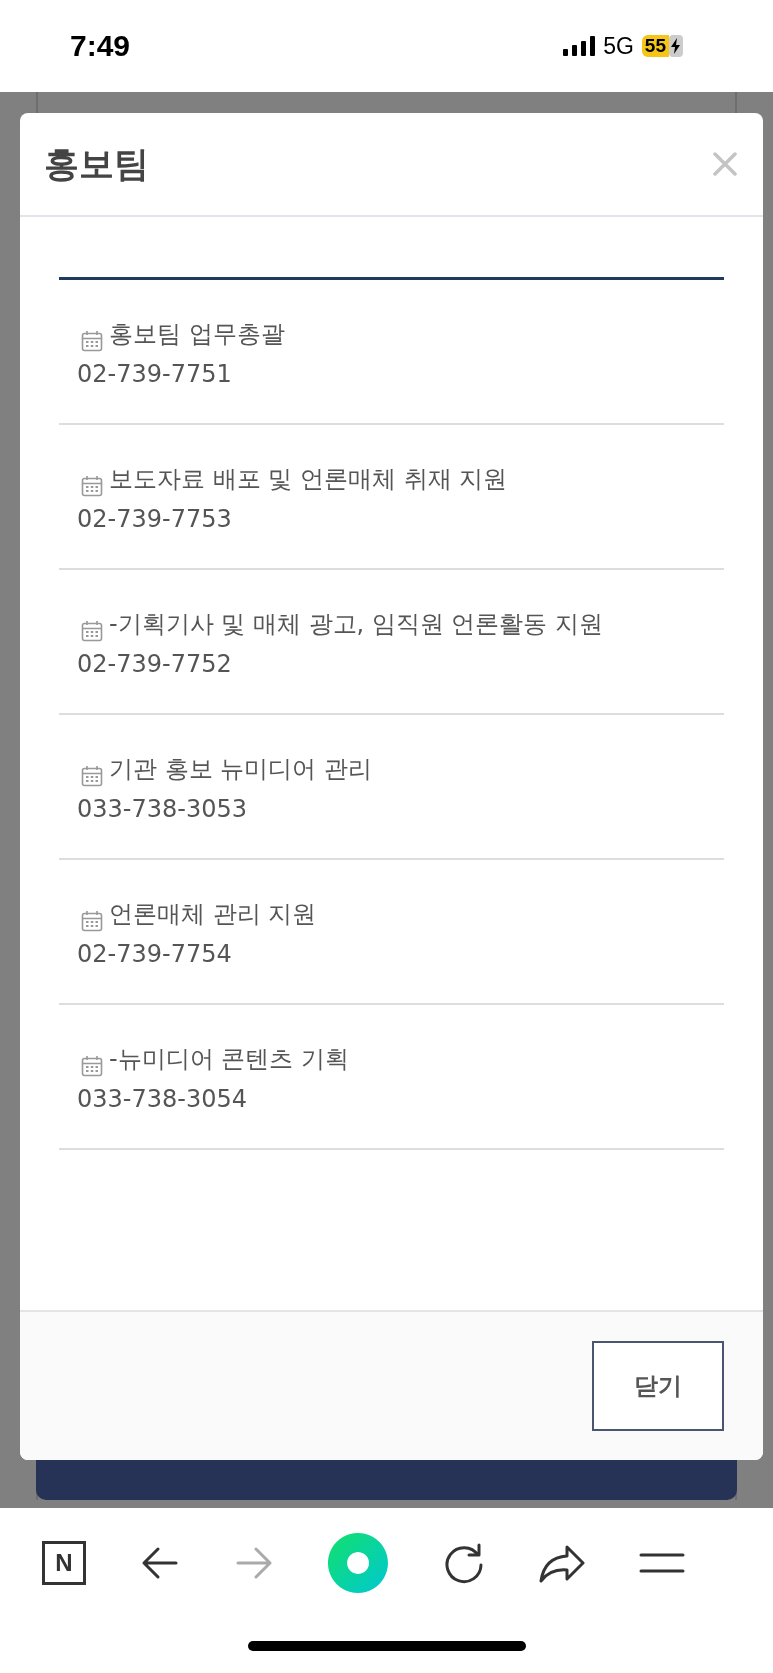 This screenshot has height=1673, width=773. Describe the element at coordinates (162, 1099) in the screenshot. I see `phone-number: 033-738-3054` at that location.